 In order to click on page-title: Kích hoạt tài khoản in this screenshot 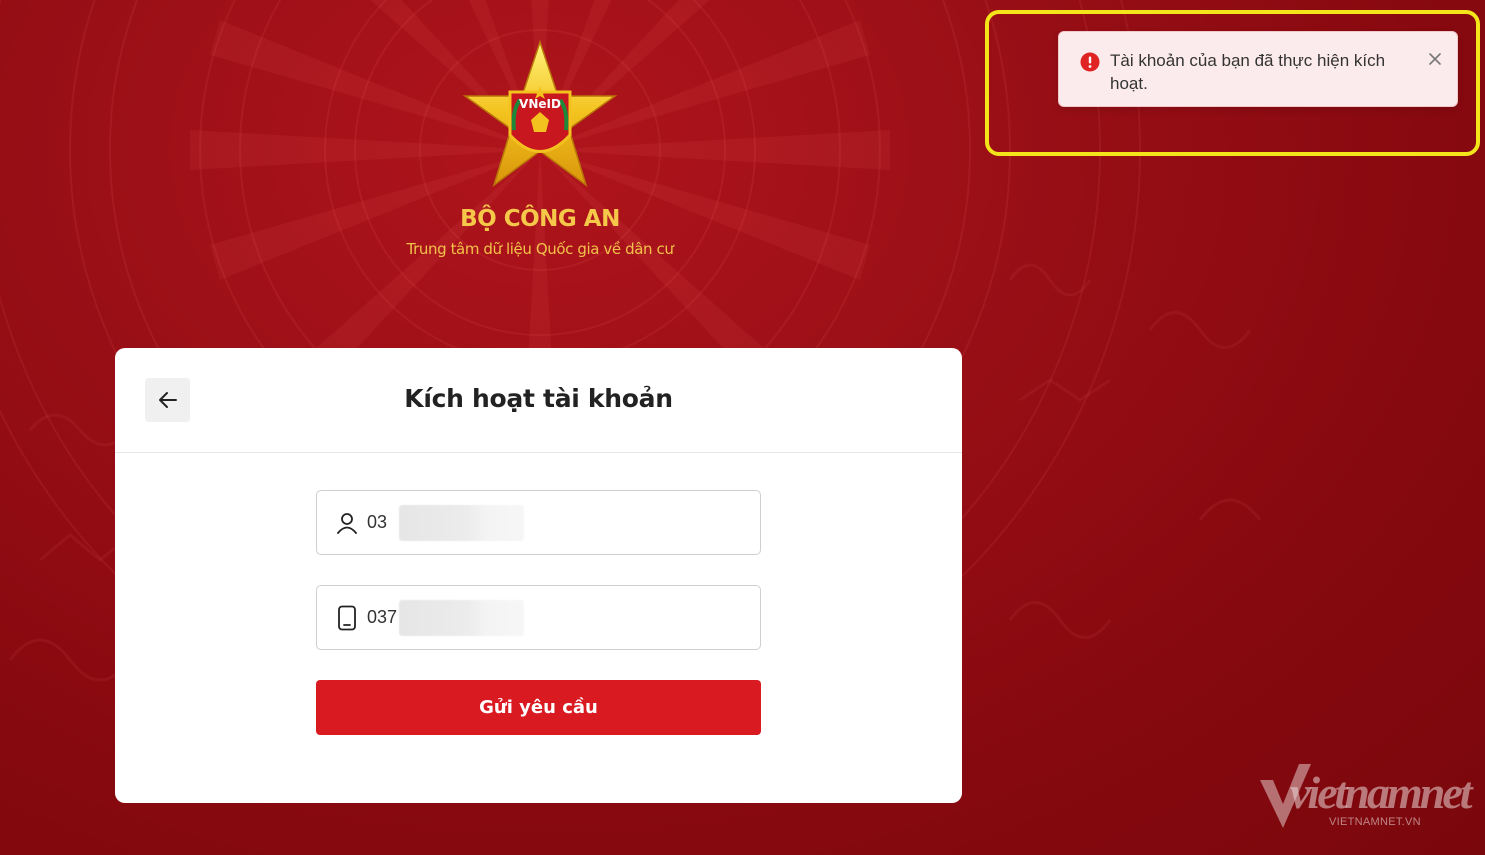, I will do `click(538, 398)`.